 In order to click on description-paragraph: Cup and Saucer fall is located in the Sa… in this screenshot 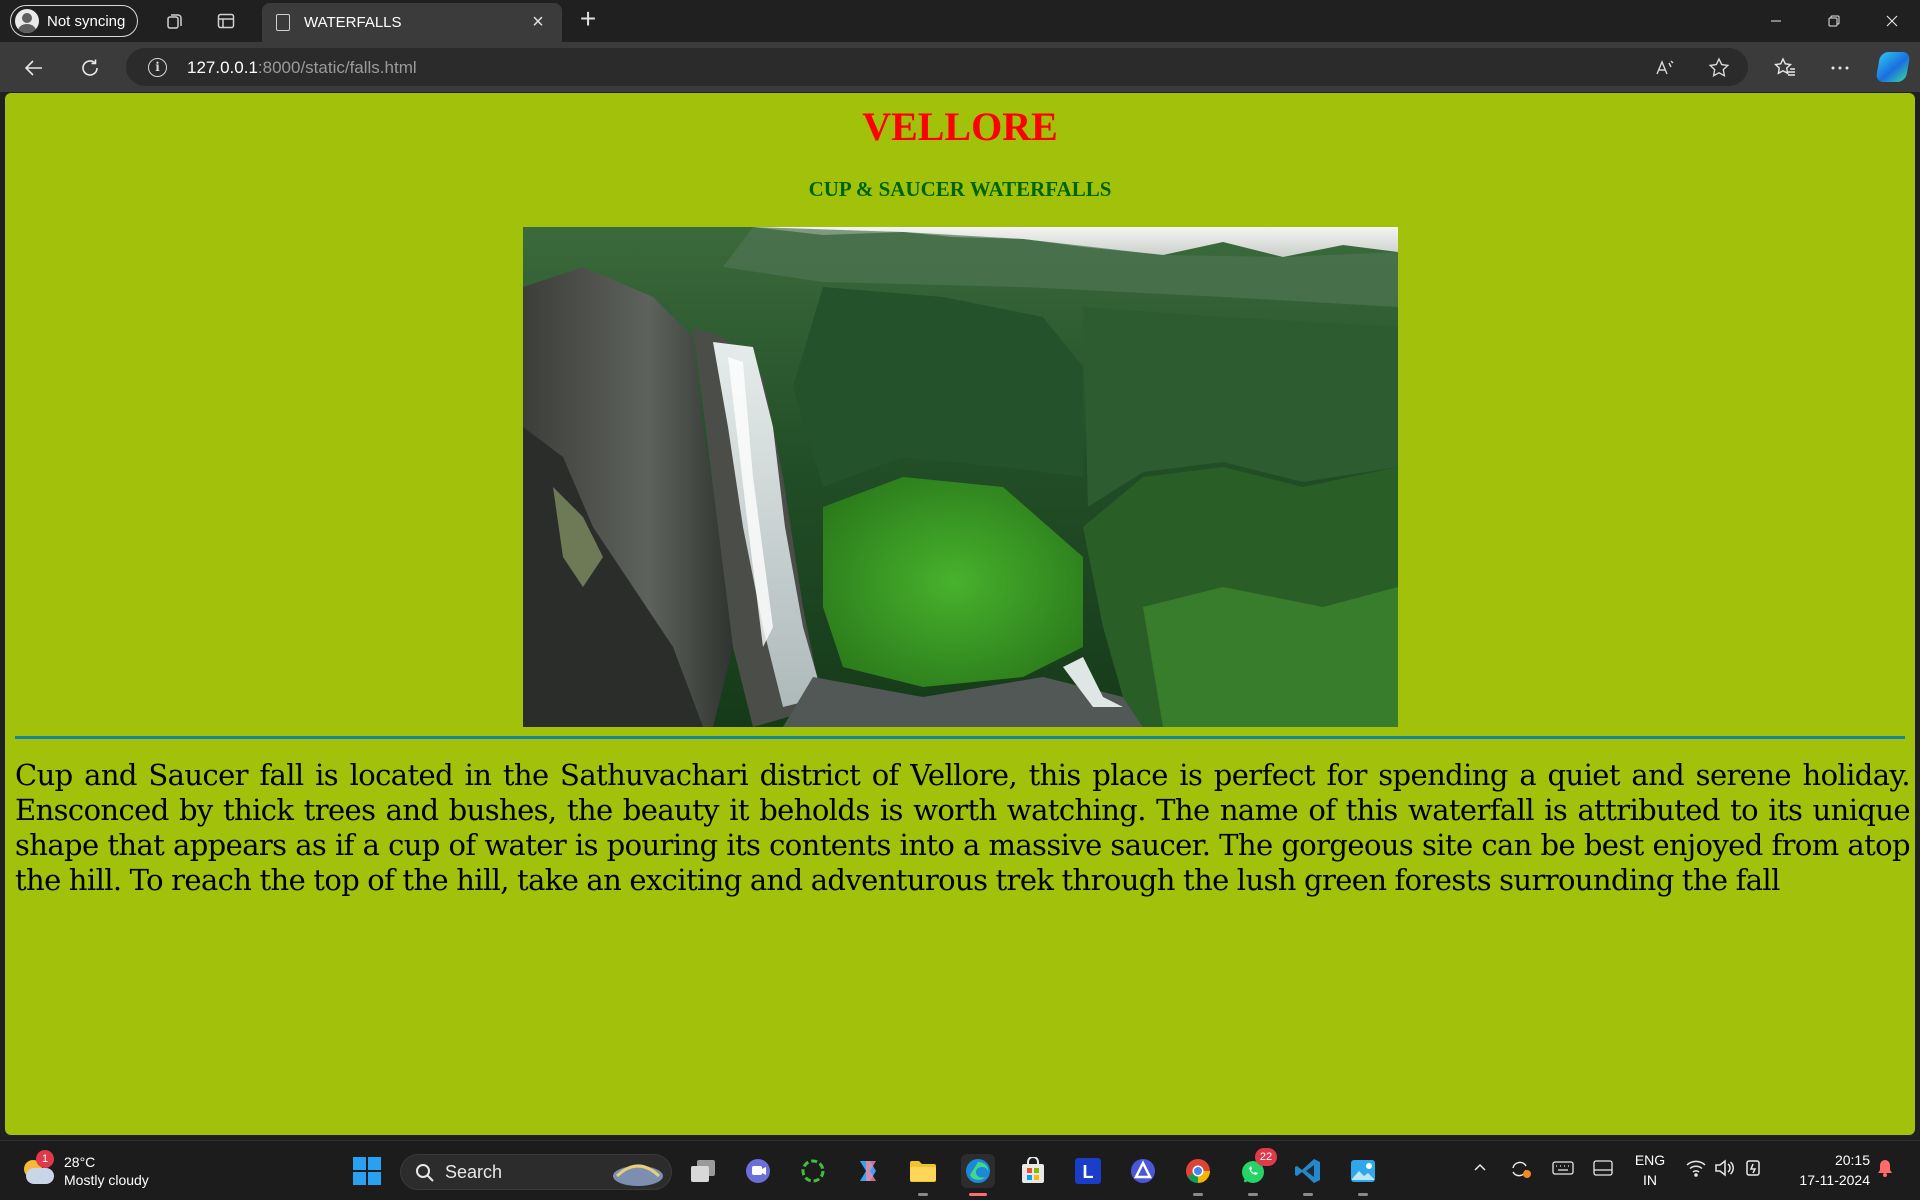, I will do `click(963, 827)`.